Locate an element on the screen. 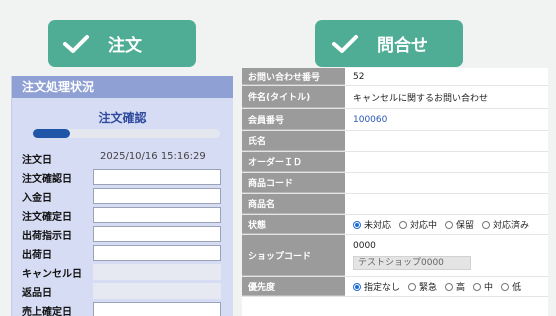 The image size is (556, 316). field-label: 注文確認日 is located at coordinates (47, 179).